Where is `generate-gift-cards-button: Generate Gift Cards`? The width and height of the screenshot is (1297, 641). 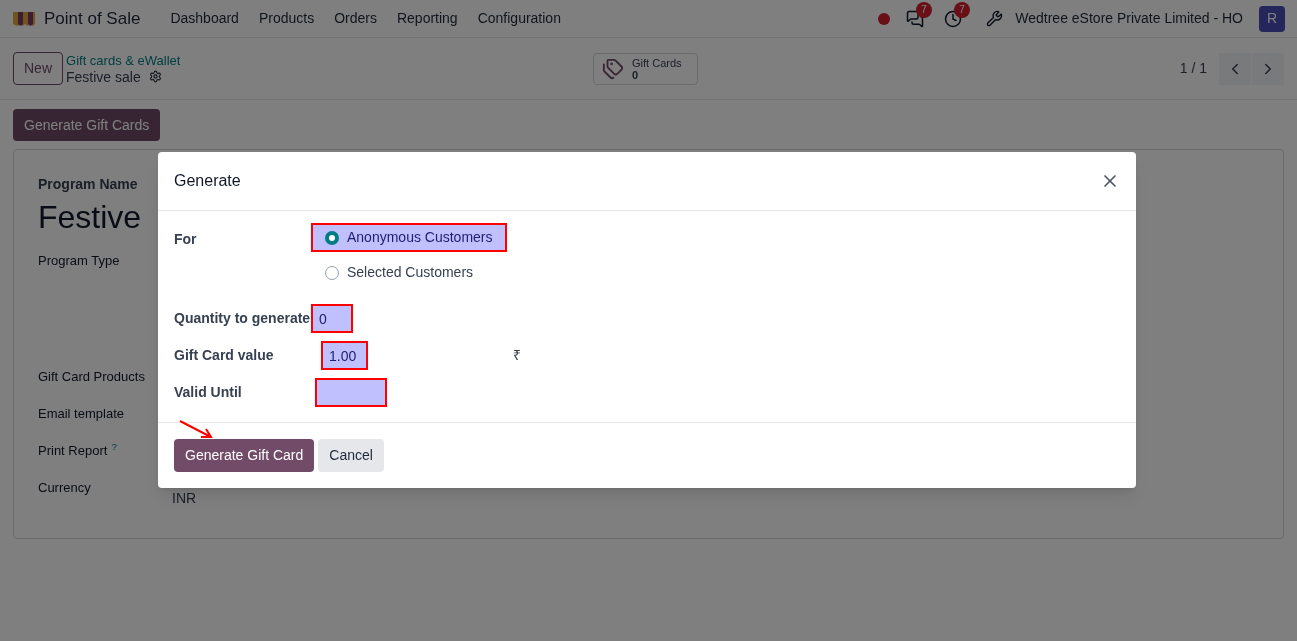
generate-gift-cards-button: Generate Gift Cards is located at coordinates (87, 125).